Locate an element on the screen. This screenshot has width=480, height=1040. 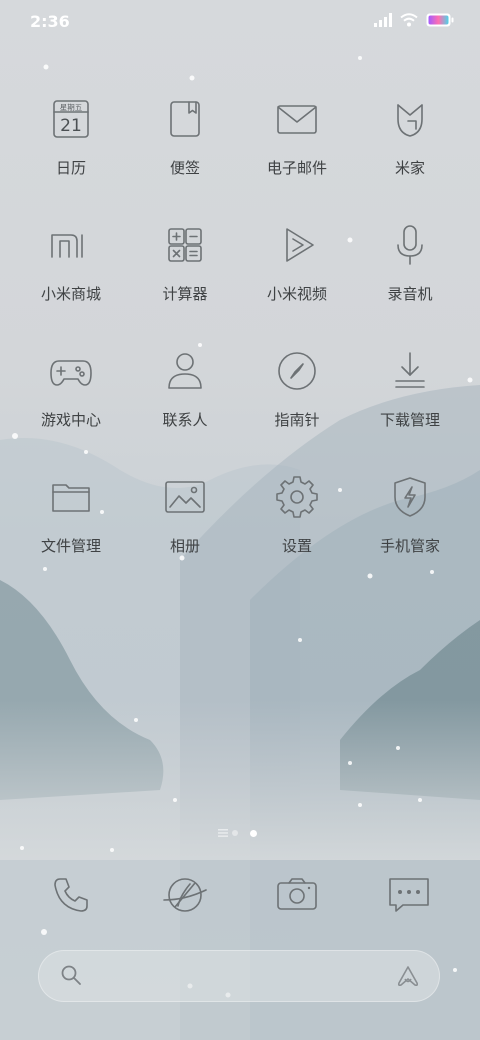
mi-store-icon is located at coordinates (67, 246).